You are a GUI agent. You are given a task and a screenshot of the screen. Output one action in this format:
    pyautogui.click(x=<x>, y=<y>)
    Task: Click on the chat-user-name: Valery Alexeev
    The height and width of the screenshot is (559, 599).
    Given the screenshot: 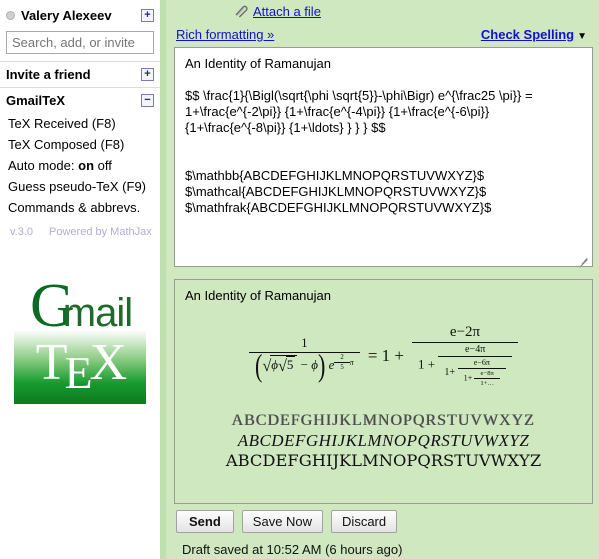 What is the action you would take?
    pyautogui.click(x=66, y=15)
    